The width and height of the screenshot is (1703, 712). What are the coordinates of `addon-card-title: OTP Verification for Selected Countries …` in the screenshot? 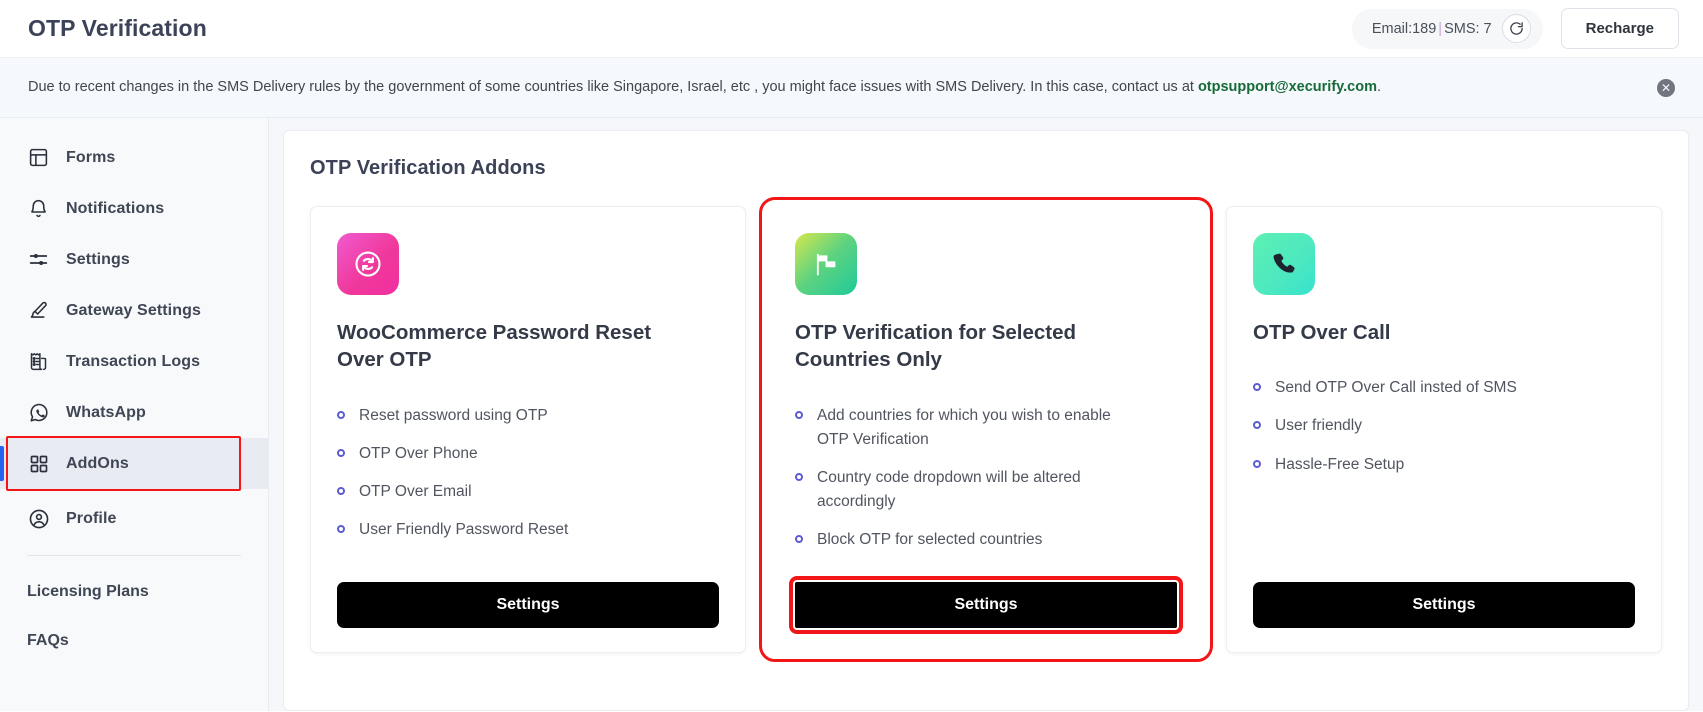 It's located at (936, 346).